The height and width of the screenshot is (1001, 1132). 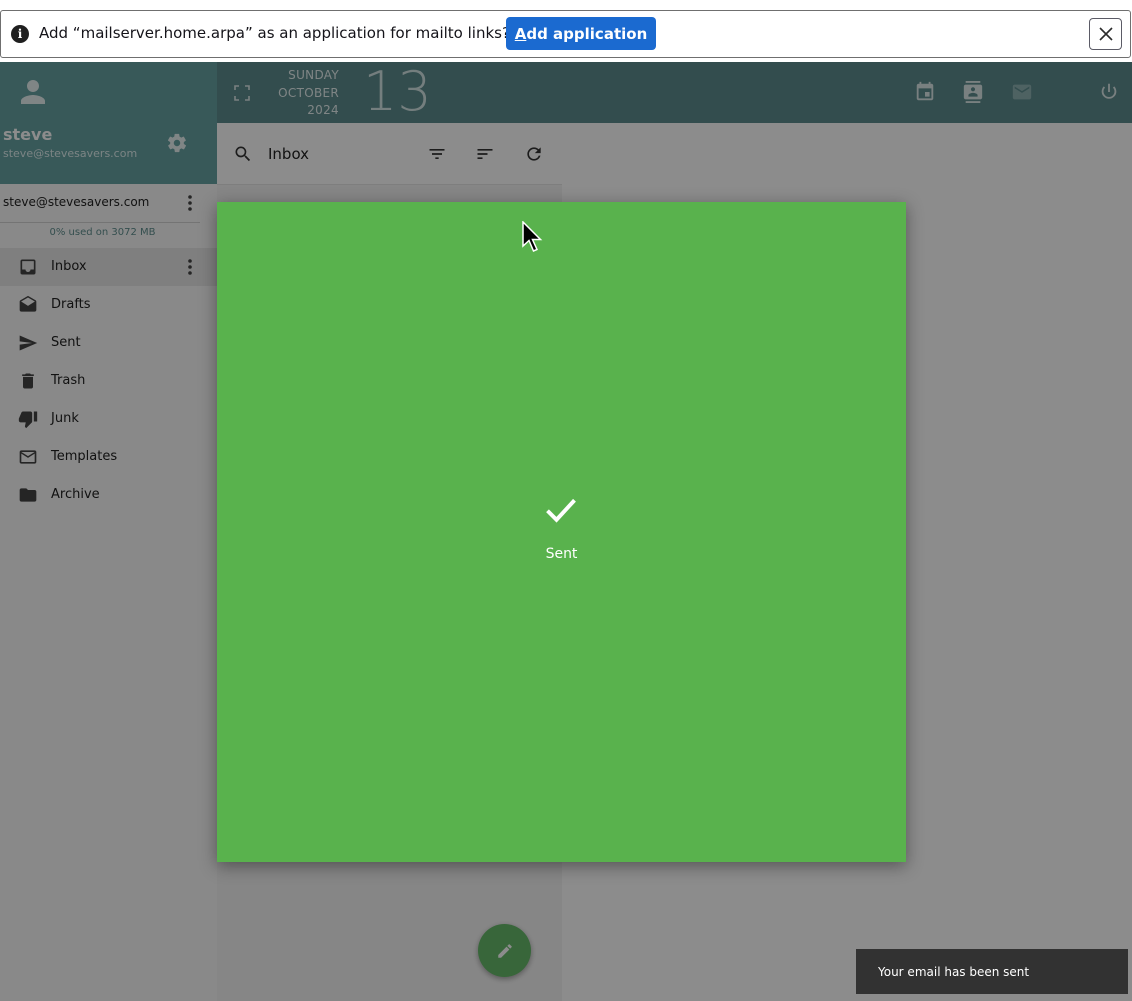 I want to click on add-application-button: Add application, so click(x=581, y=33).